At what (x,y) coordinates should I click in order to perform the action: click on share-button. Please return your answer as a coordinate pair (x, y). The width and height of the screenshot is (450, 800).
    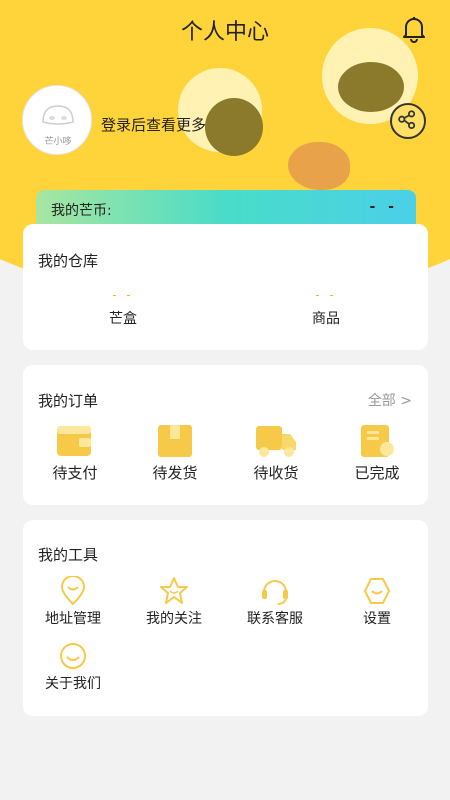
    Looking at the image, I should click on (408, 121).